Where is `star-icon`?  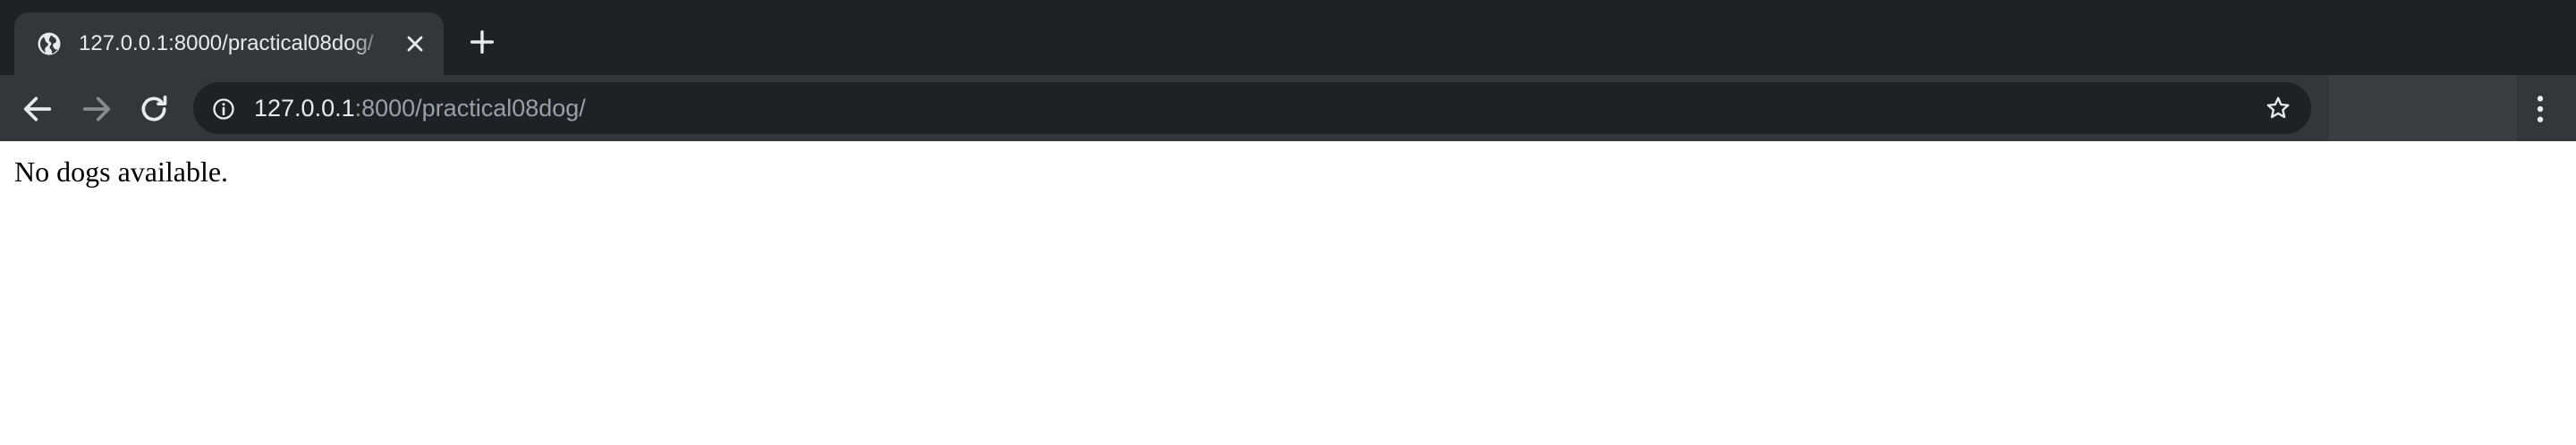
star-icon is located at coordinates (2278, 108).